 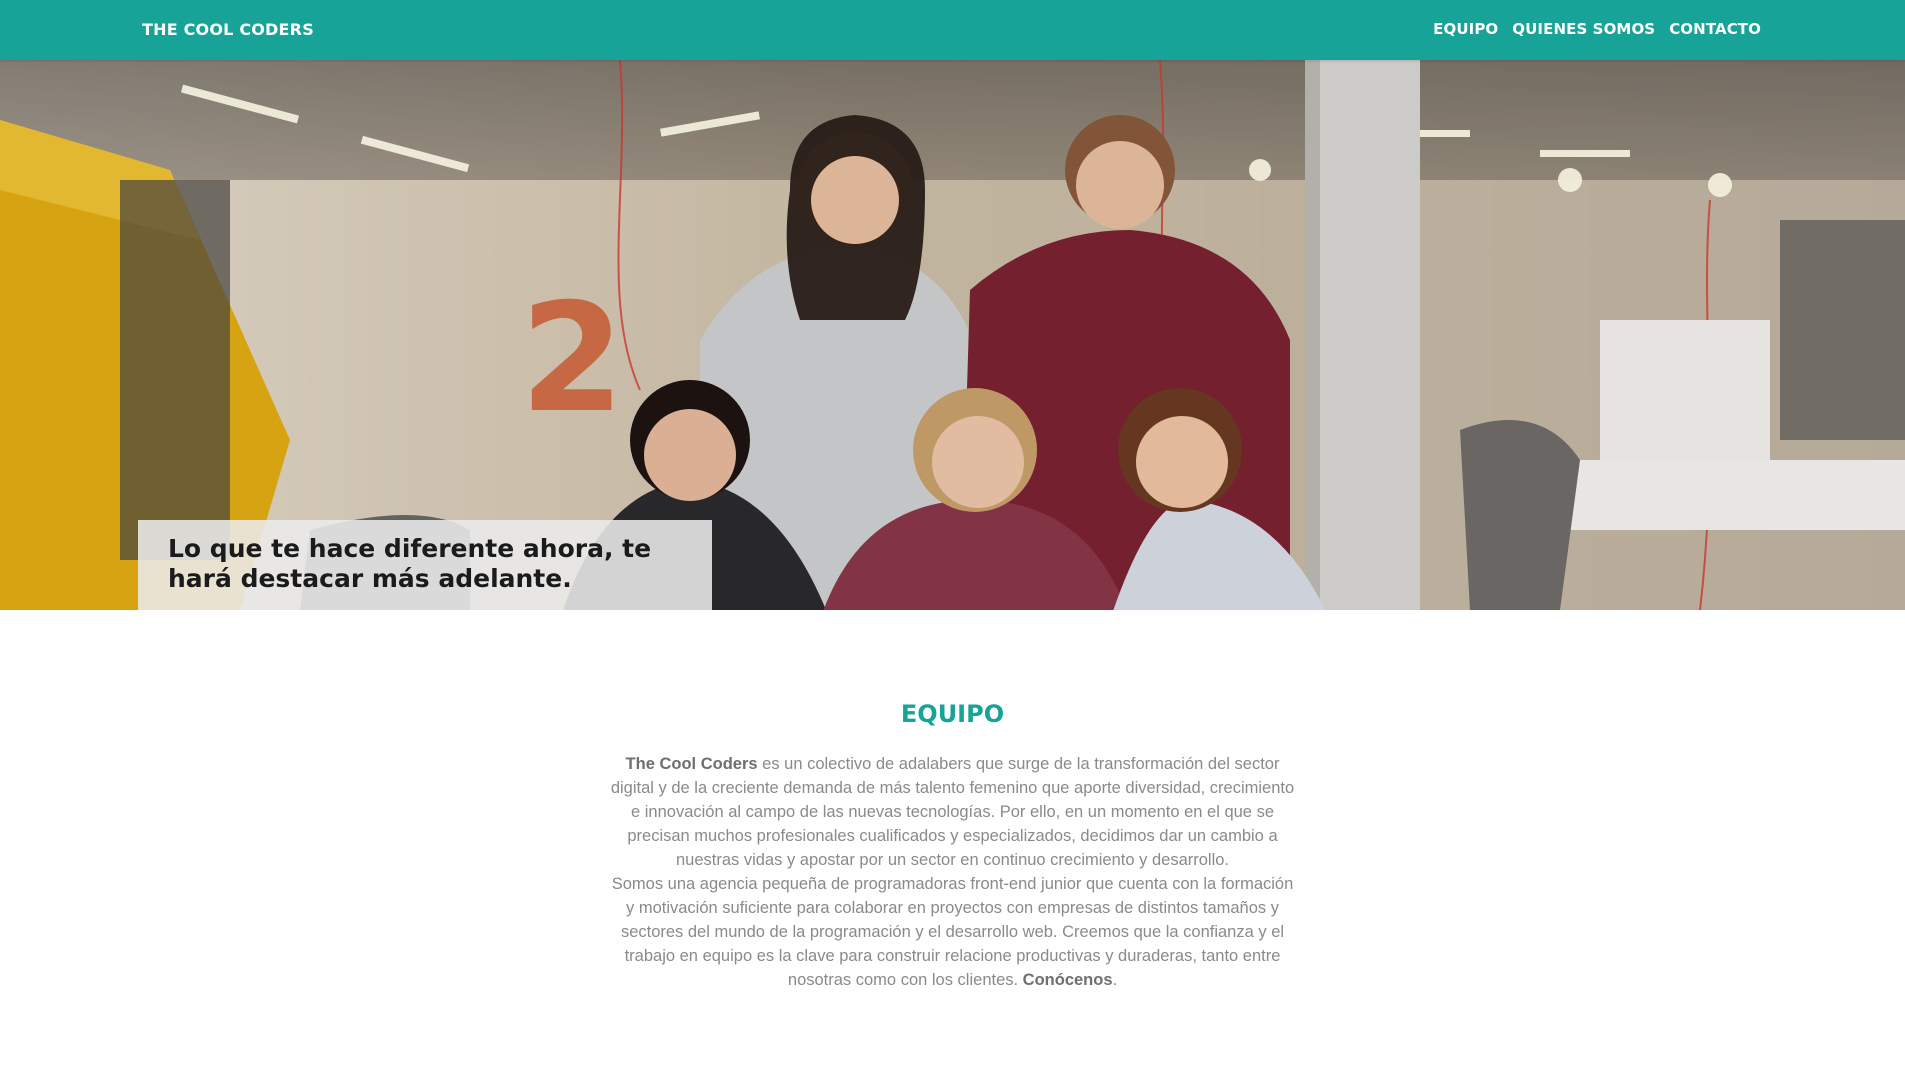 I want to click on conocenos-strong: Conócenos, so click(x=1067, y=980).